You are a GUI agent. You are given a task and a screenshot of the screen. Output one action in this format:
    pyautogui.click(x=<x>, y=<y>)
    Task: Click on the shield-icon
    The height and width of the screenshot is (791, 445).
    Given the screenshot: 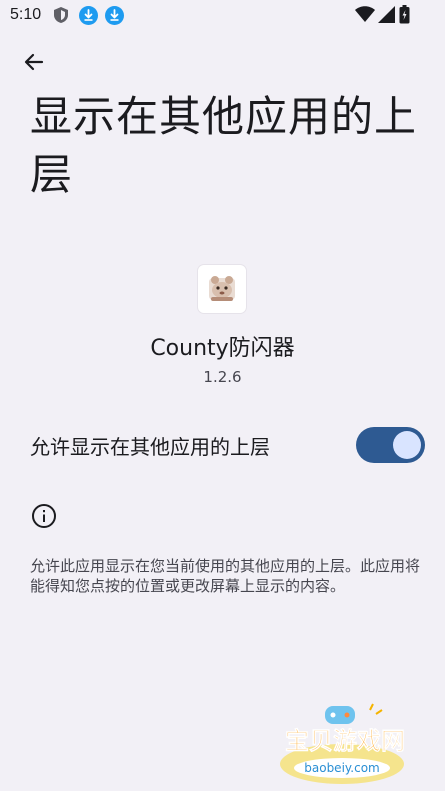 What is the action you would take?
    pyautogui.click(x=61, y=17)
    